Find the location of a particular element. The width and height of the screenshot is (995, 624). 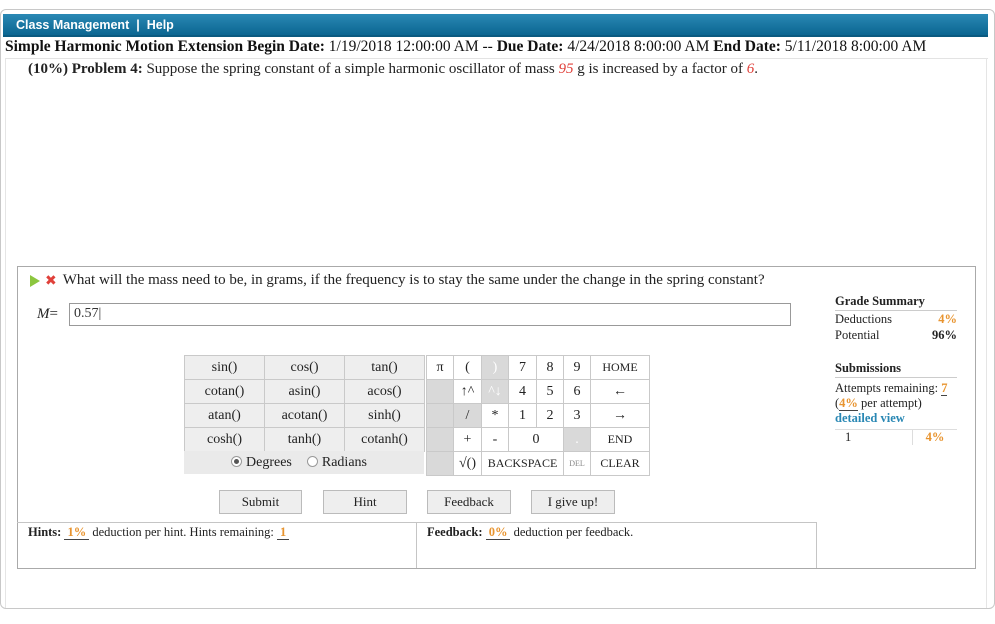

submissions-title: Submissions is located at coordinates (896, 369).